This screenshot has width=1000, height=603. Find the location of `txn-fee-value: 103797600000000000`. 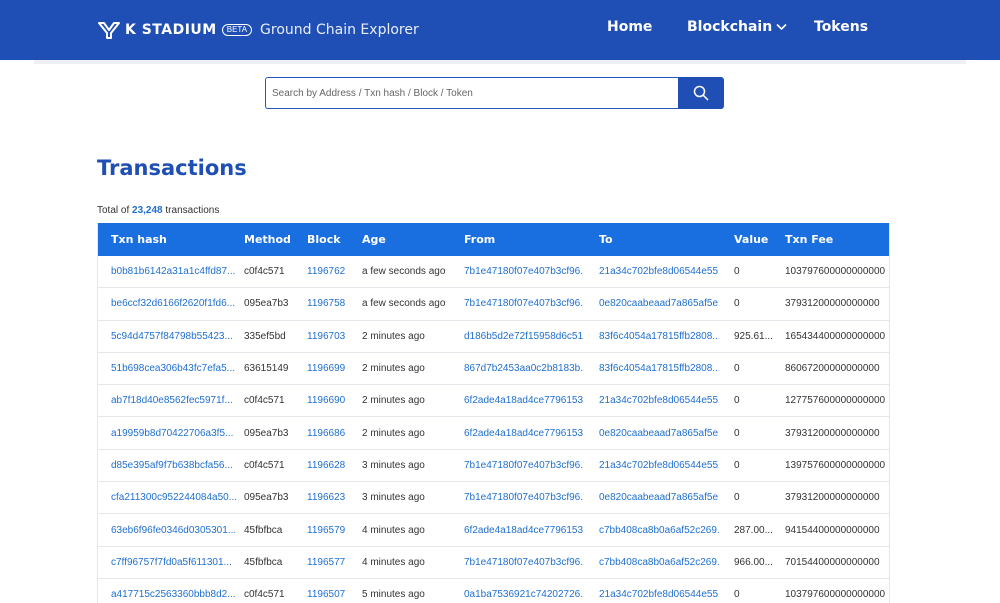

txn-fee-value: 103797600000000000 is located at coordinates (835, 272).